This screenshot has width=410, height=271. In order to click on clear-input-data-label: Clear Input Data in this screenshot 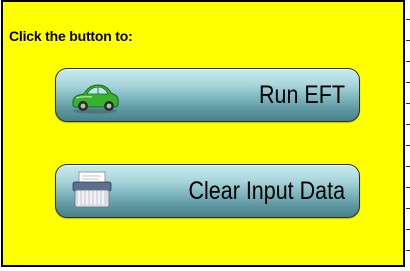, I will do `click(266, 190)`.